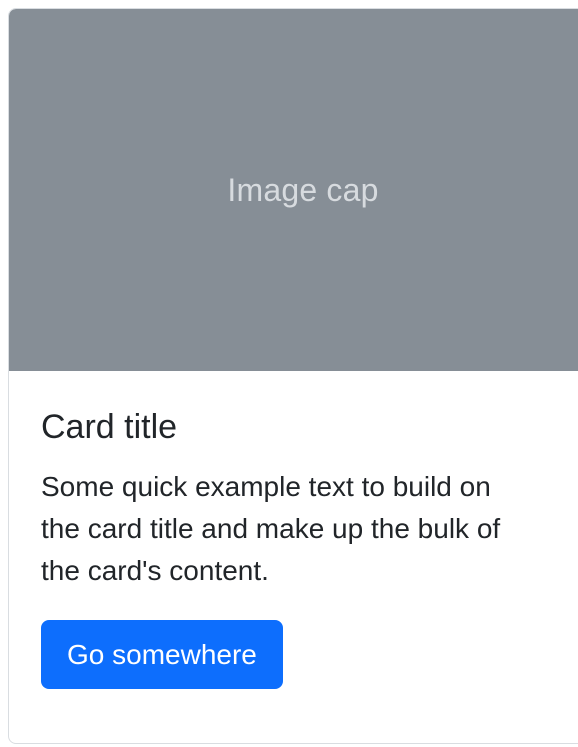 The height and width of the screenshot is (747, 578). I want to click on card-title: Card title, so click(109, 427).